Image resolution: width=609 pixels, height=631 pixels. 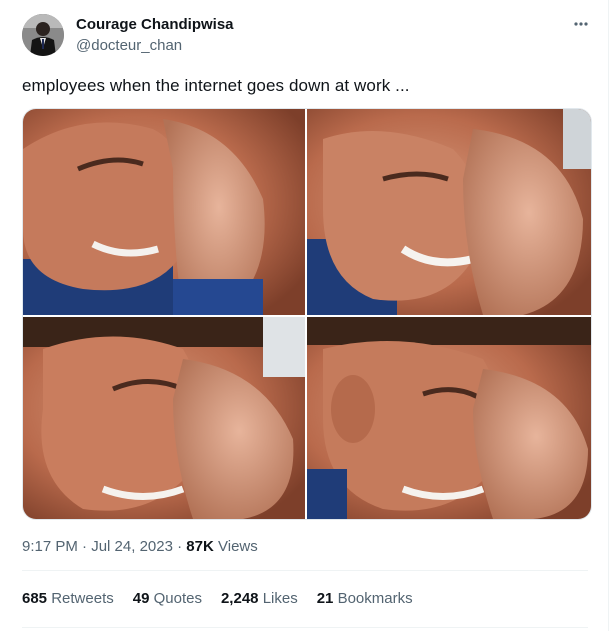 I want to click on retweets-count: 685, so click(x=35, y=598).